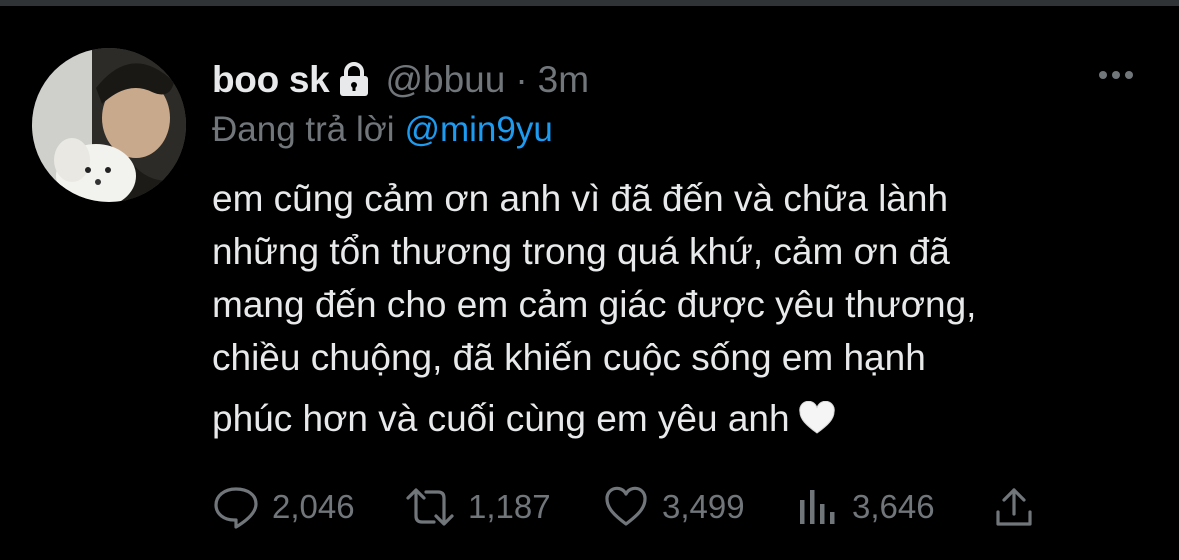 Image resolution: width=1179 pixels, height=560 pixels. I want to click on replying-to: Đang trả lời @min9yu, so click(382, 130).